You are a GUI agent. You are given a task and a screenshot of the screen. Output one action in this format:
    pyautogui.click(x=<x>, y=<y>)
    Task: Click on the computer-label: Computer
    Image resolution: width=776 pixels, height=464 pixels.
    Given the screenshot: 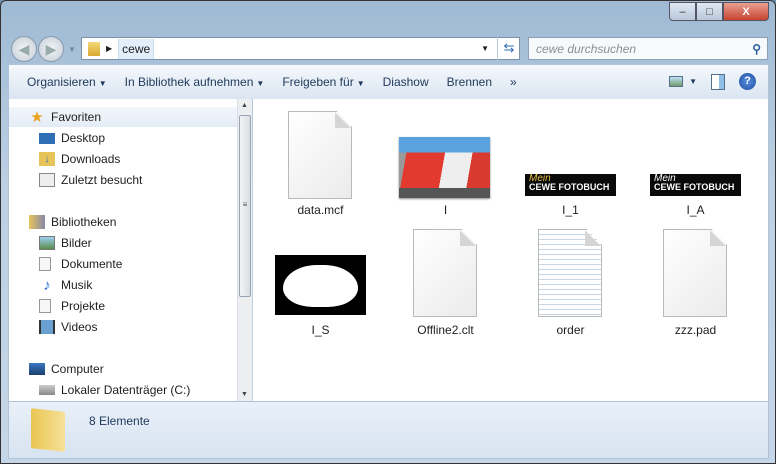 What is the action you would take?
    pyautogui.click(x=77, y=369)
    